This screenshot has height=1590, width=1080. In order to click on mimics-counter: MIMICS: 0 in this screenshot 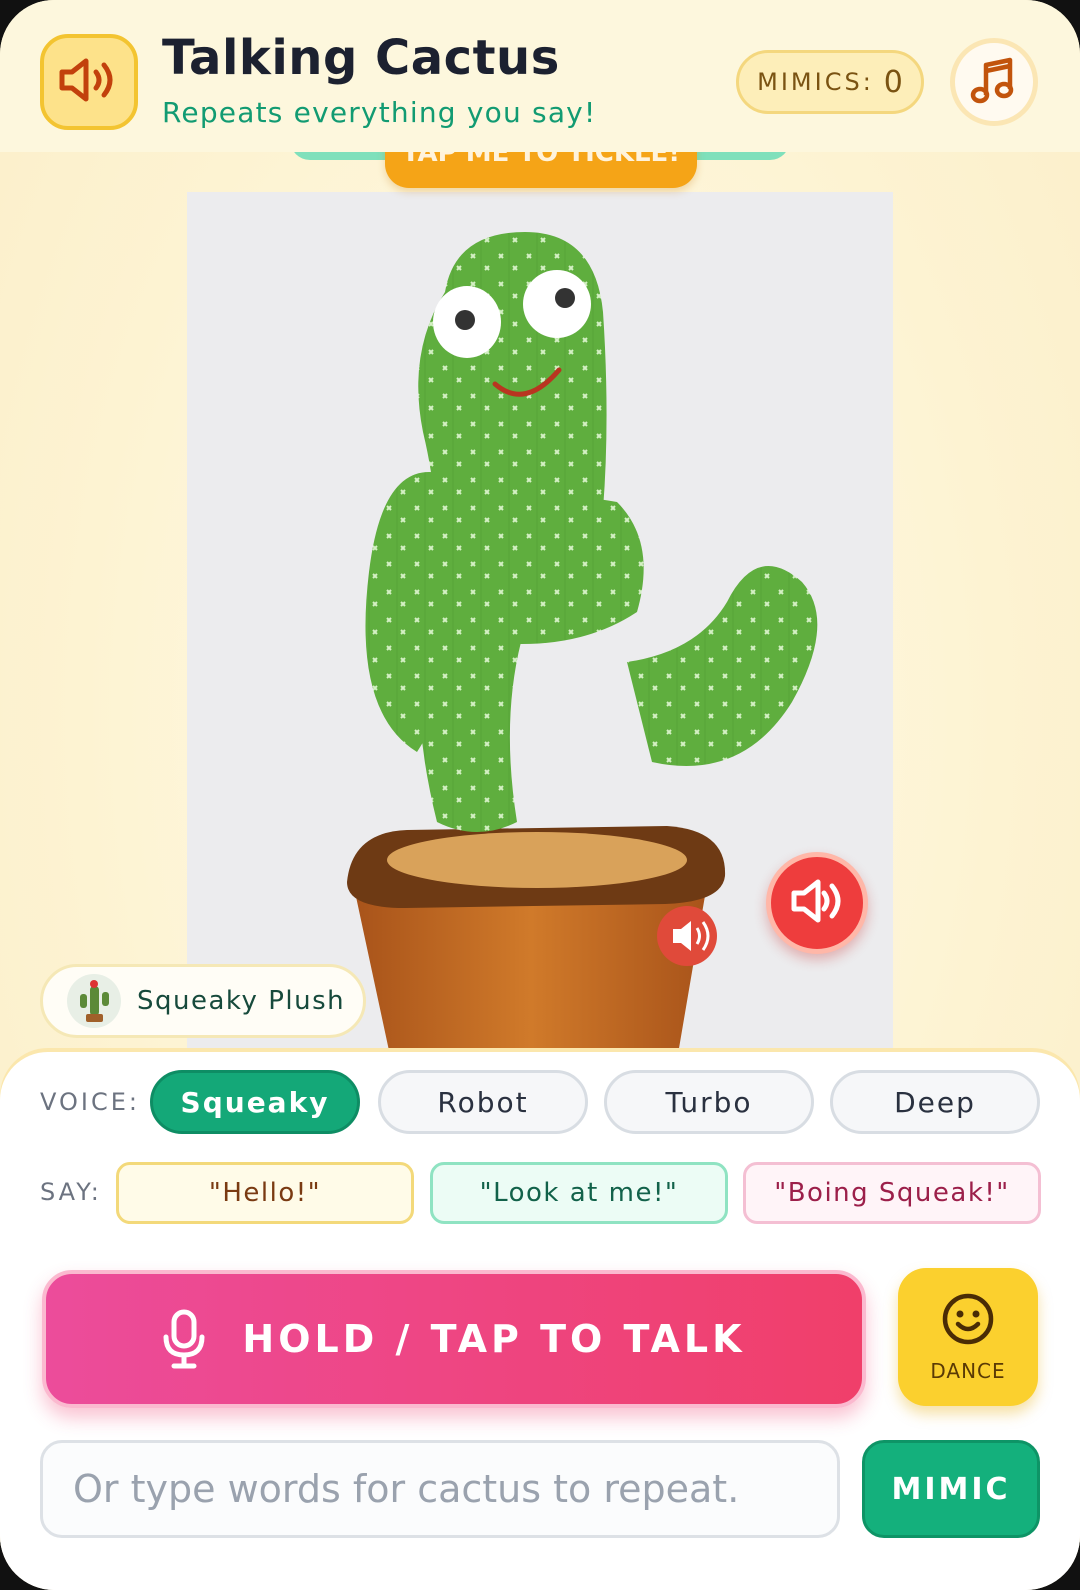, I will do `click(830, 82)`.